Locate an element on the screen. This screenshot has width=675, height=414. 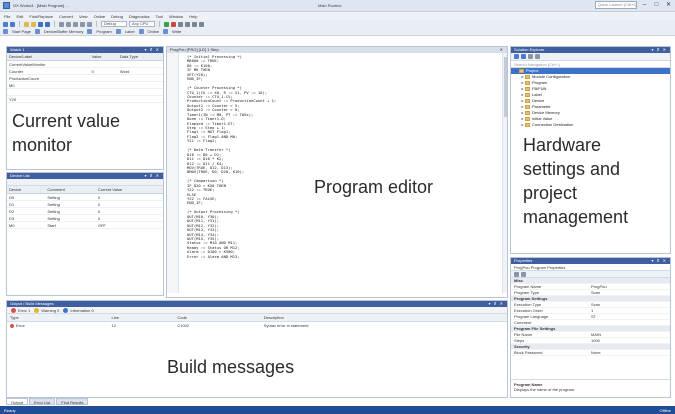
stop-icon is located at coordinates (173, 24).